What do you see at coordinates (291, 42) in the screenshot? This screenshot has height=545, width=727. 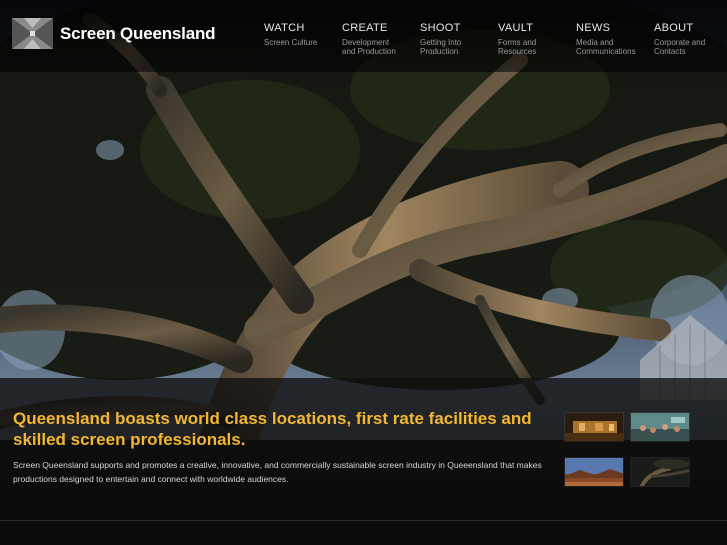 I see `nav-subtitle: Screen Culture` at bounding box center [291, 42].